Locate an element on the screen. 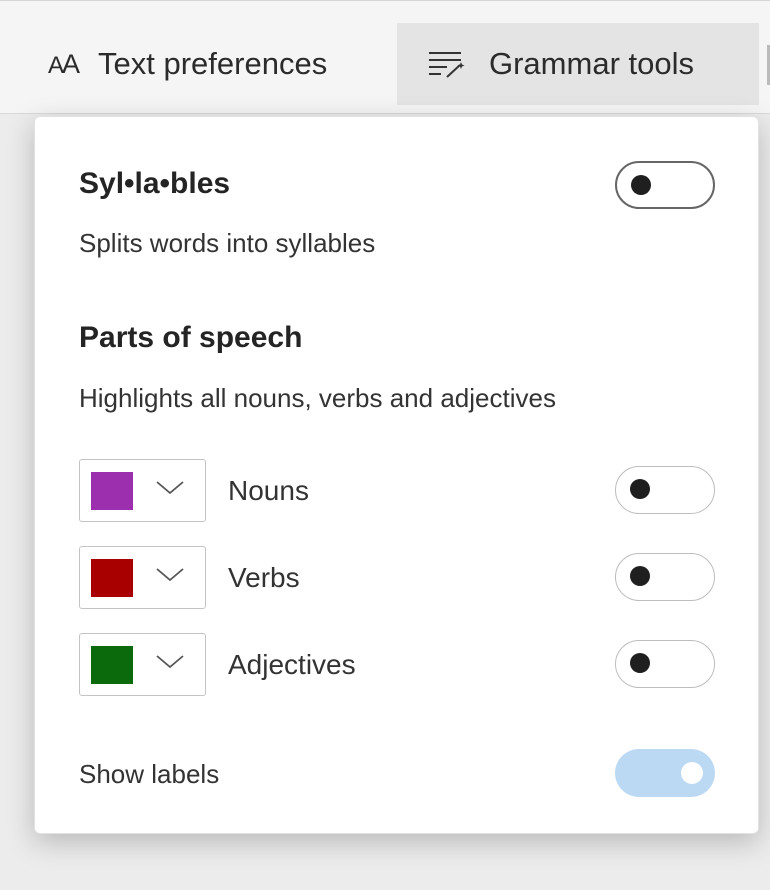 The height and width of the screenshot is (890, 770). adjectives-label: Adjectives is located at coordinates (292, 664).